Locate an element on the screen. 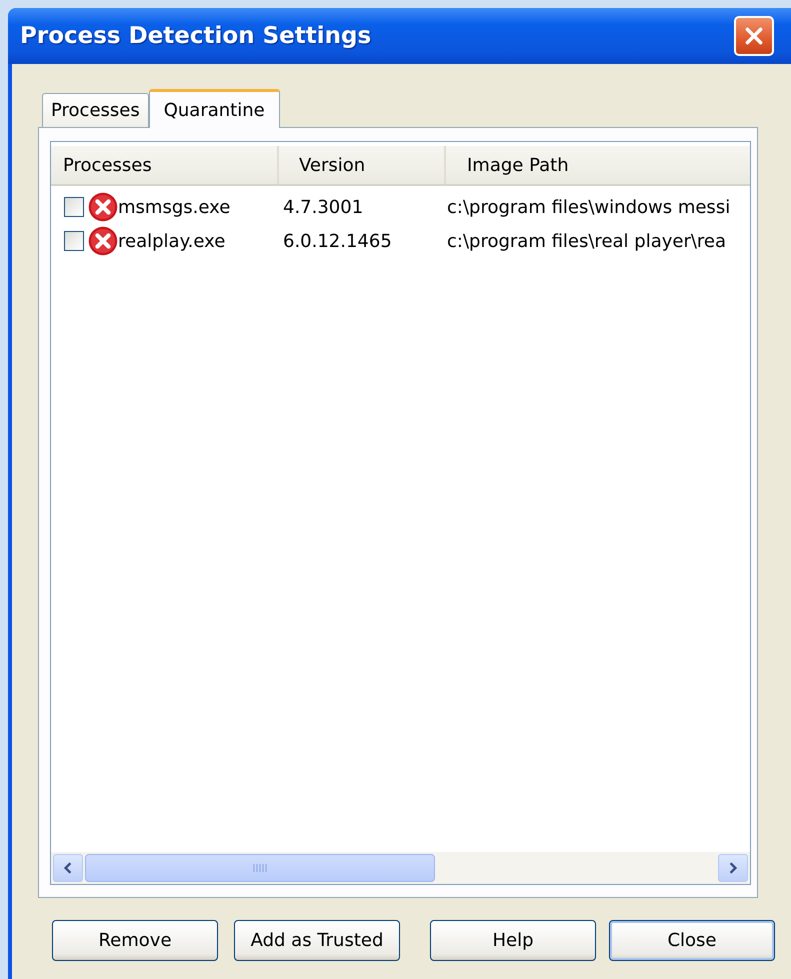 The image size is (791, 979). dialog-button: Remove is located at coordinates (135, 940).